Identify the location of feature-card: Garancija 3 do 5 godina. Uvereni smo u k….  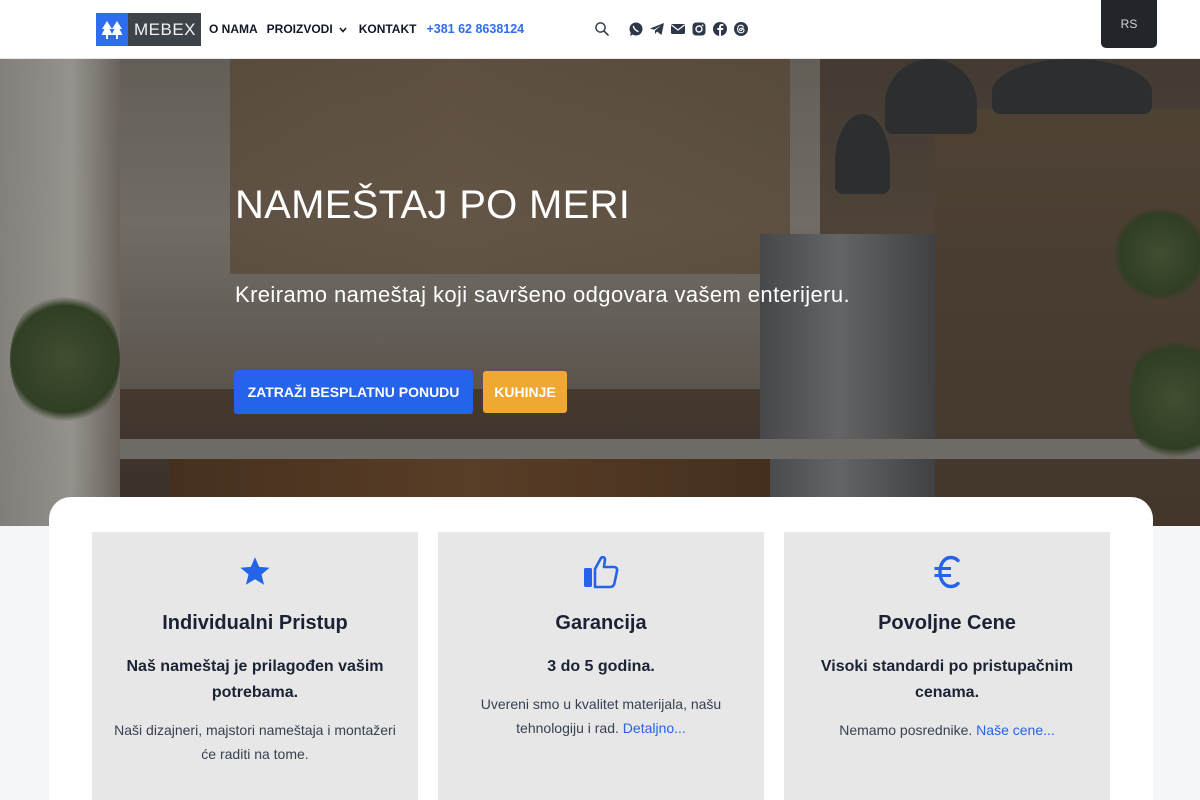
(601, 666).